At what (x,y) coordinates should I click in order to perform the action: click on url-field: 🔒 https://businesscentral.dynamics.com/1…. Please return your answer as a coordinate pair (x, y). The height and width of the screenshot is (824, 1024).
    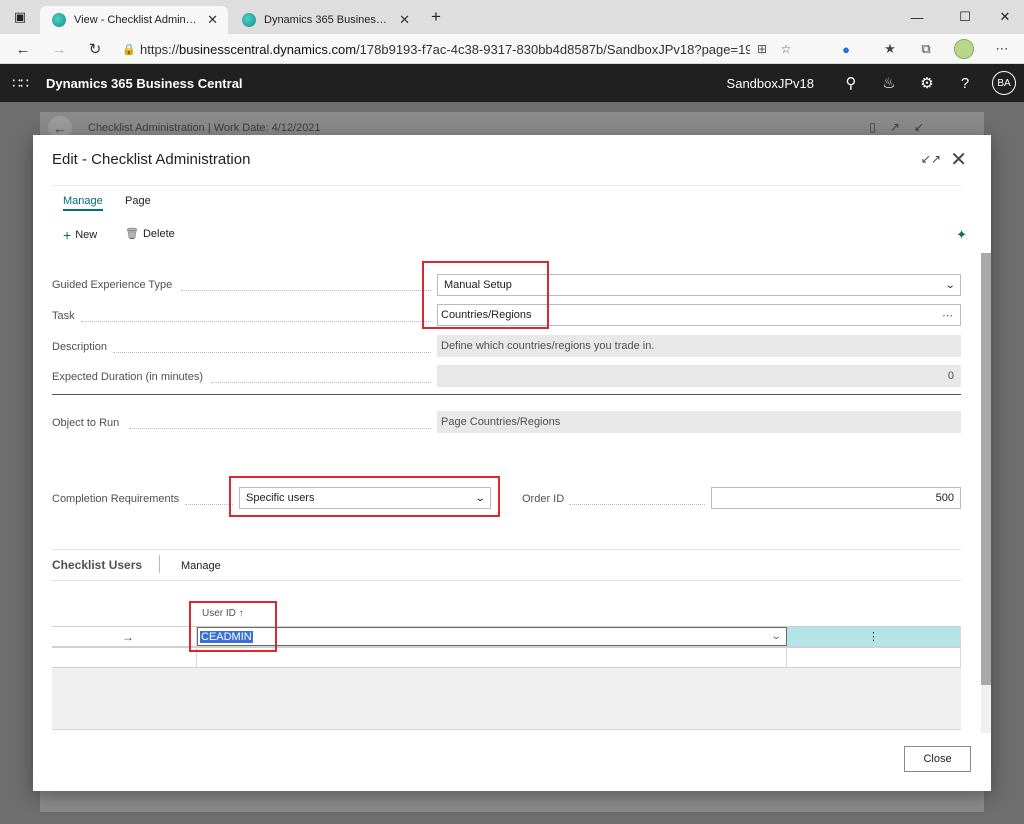
    Looking at the image, I should click on (471, 49).